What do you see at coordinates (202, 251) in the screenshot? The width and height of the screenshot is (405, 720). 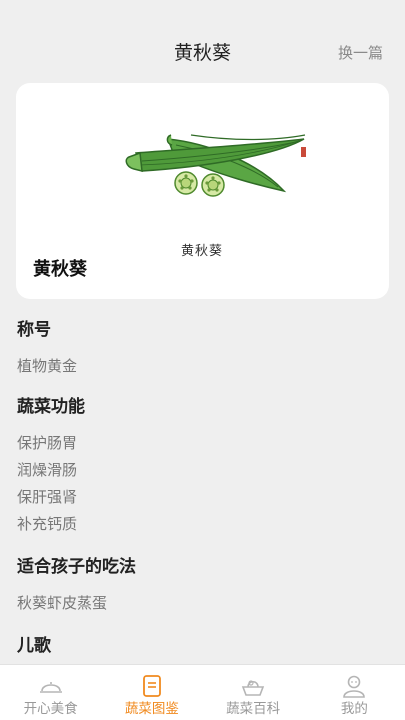 I see `illustration-caption: 黄秋葵` at bounding box center [202, 251].